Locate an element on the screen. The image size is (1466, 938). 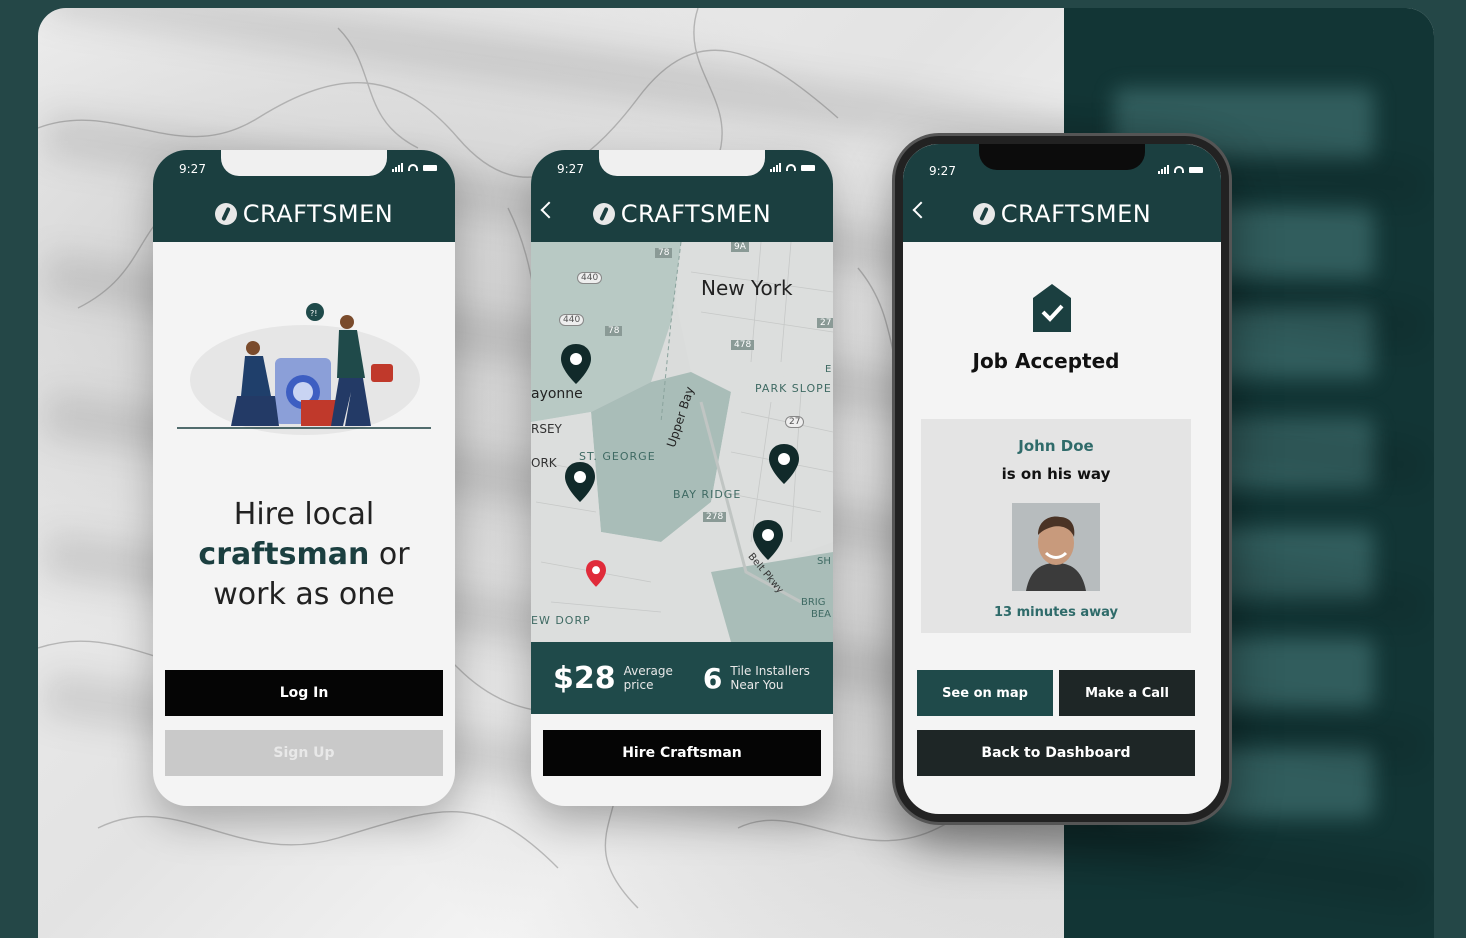
map-label-e: E is located at coordinates (828, 369).